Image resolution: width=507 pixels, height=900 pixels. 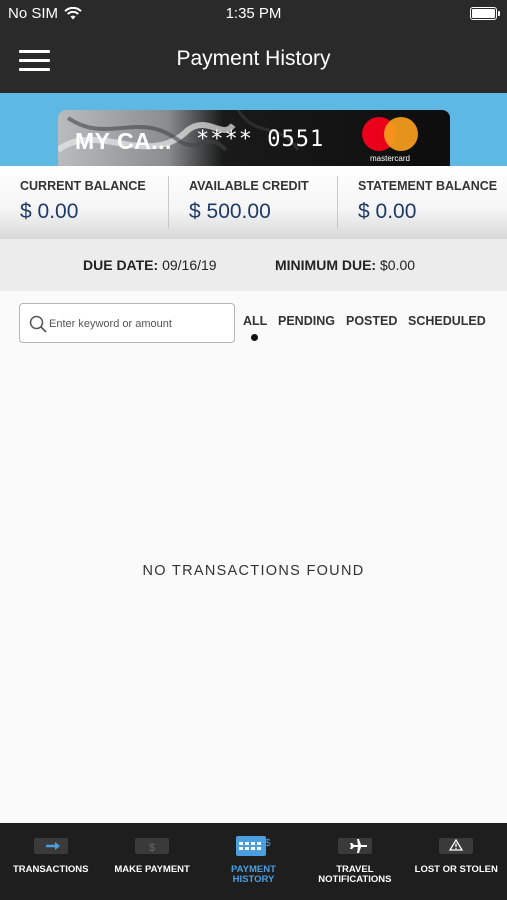 I want to click on minimum-due-value: $0.00, so click(x=398, y=265).